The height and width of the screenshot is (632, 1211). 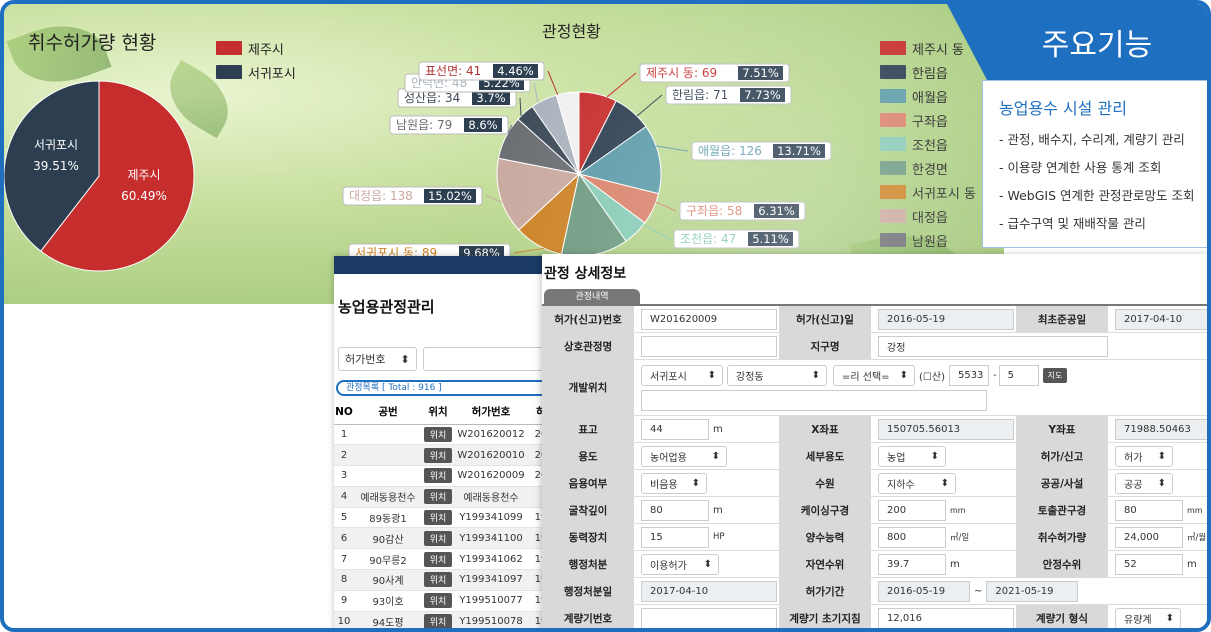 I want to click on period-from-field: 2016-05-19, so click(x=924, y=591).